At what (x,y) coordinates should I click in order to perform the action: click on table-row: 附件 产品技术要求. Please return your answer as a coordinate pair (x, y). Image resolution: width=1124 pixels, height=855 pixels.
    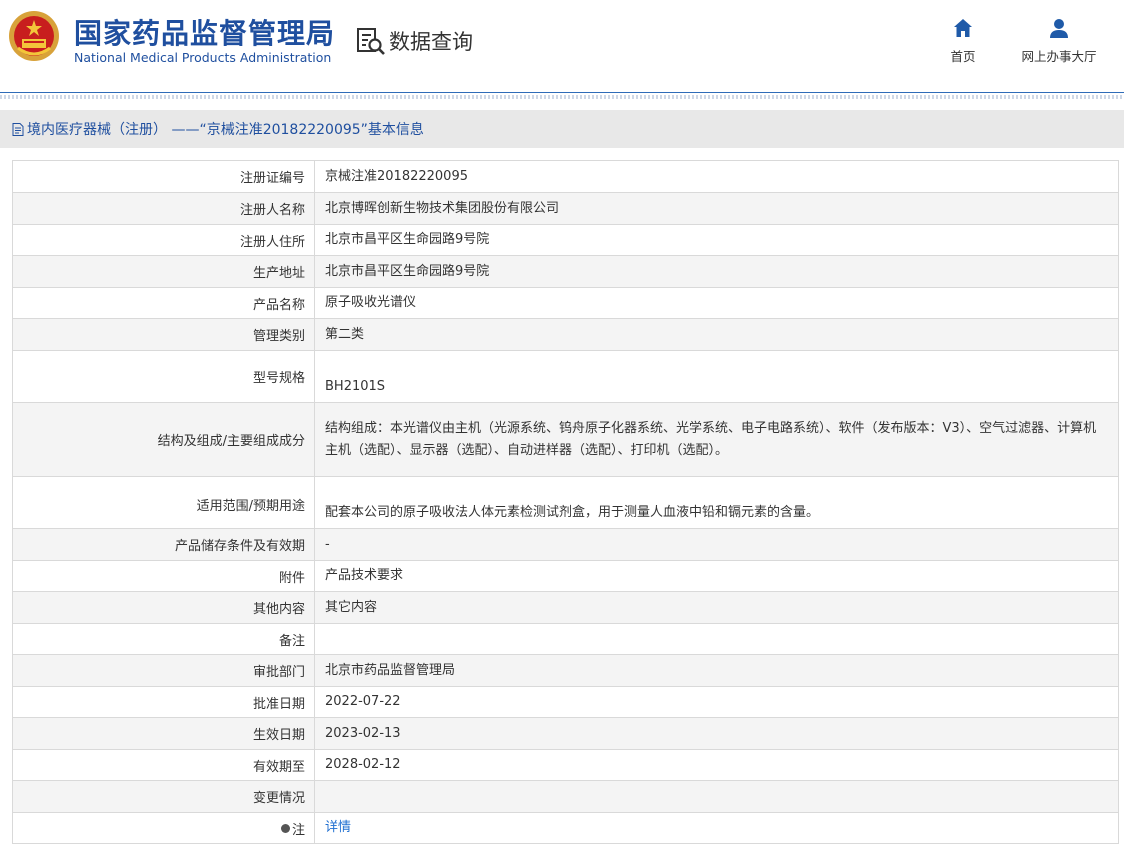
    Looking at the image, I should click on (565, 576).